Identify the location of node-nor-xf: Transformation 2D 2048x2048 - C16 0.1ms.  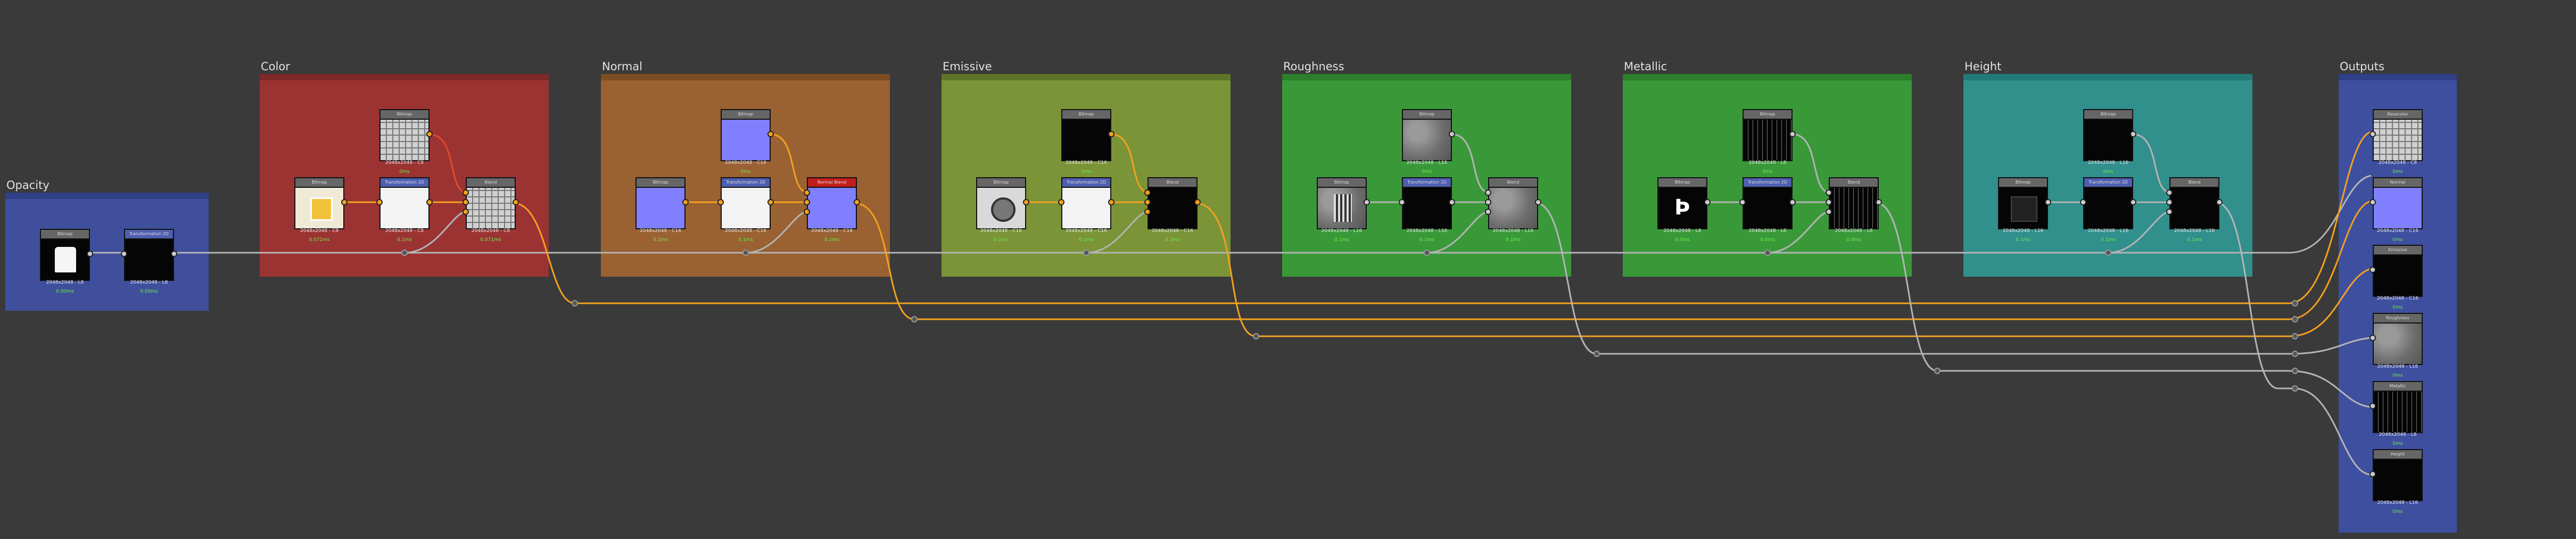
(746, 210).